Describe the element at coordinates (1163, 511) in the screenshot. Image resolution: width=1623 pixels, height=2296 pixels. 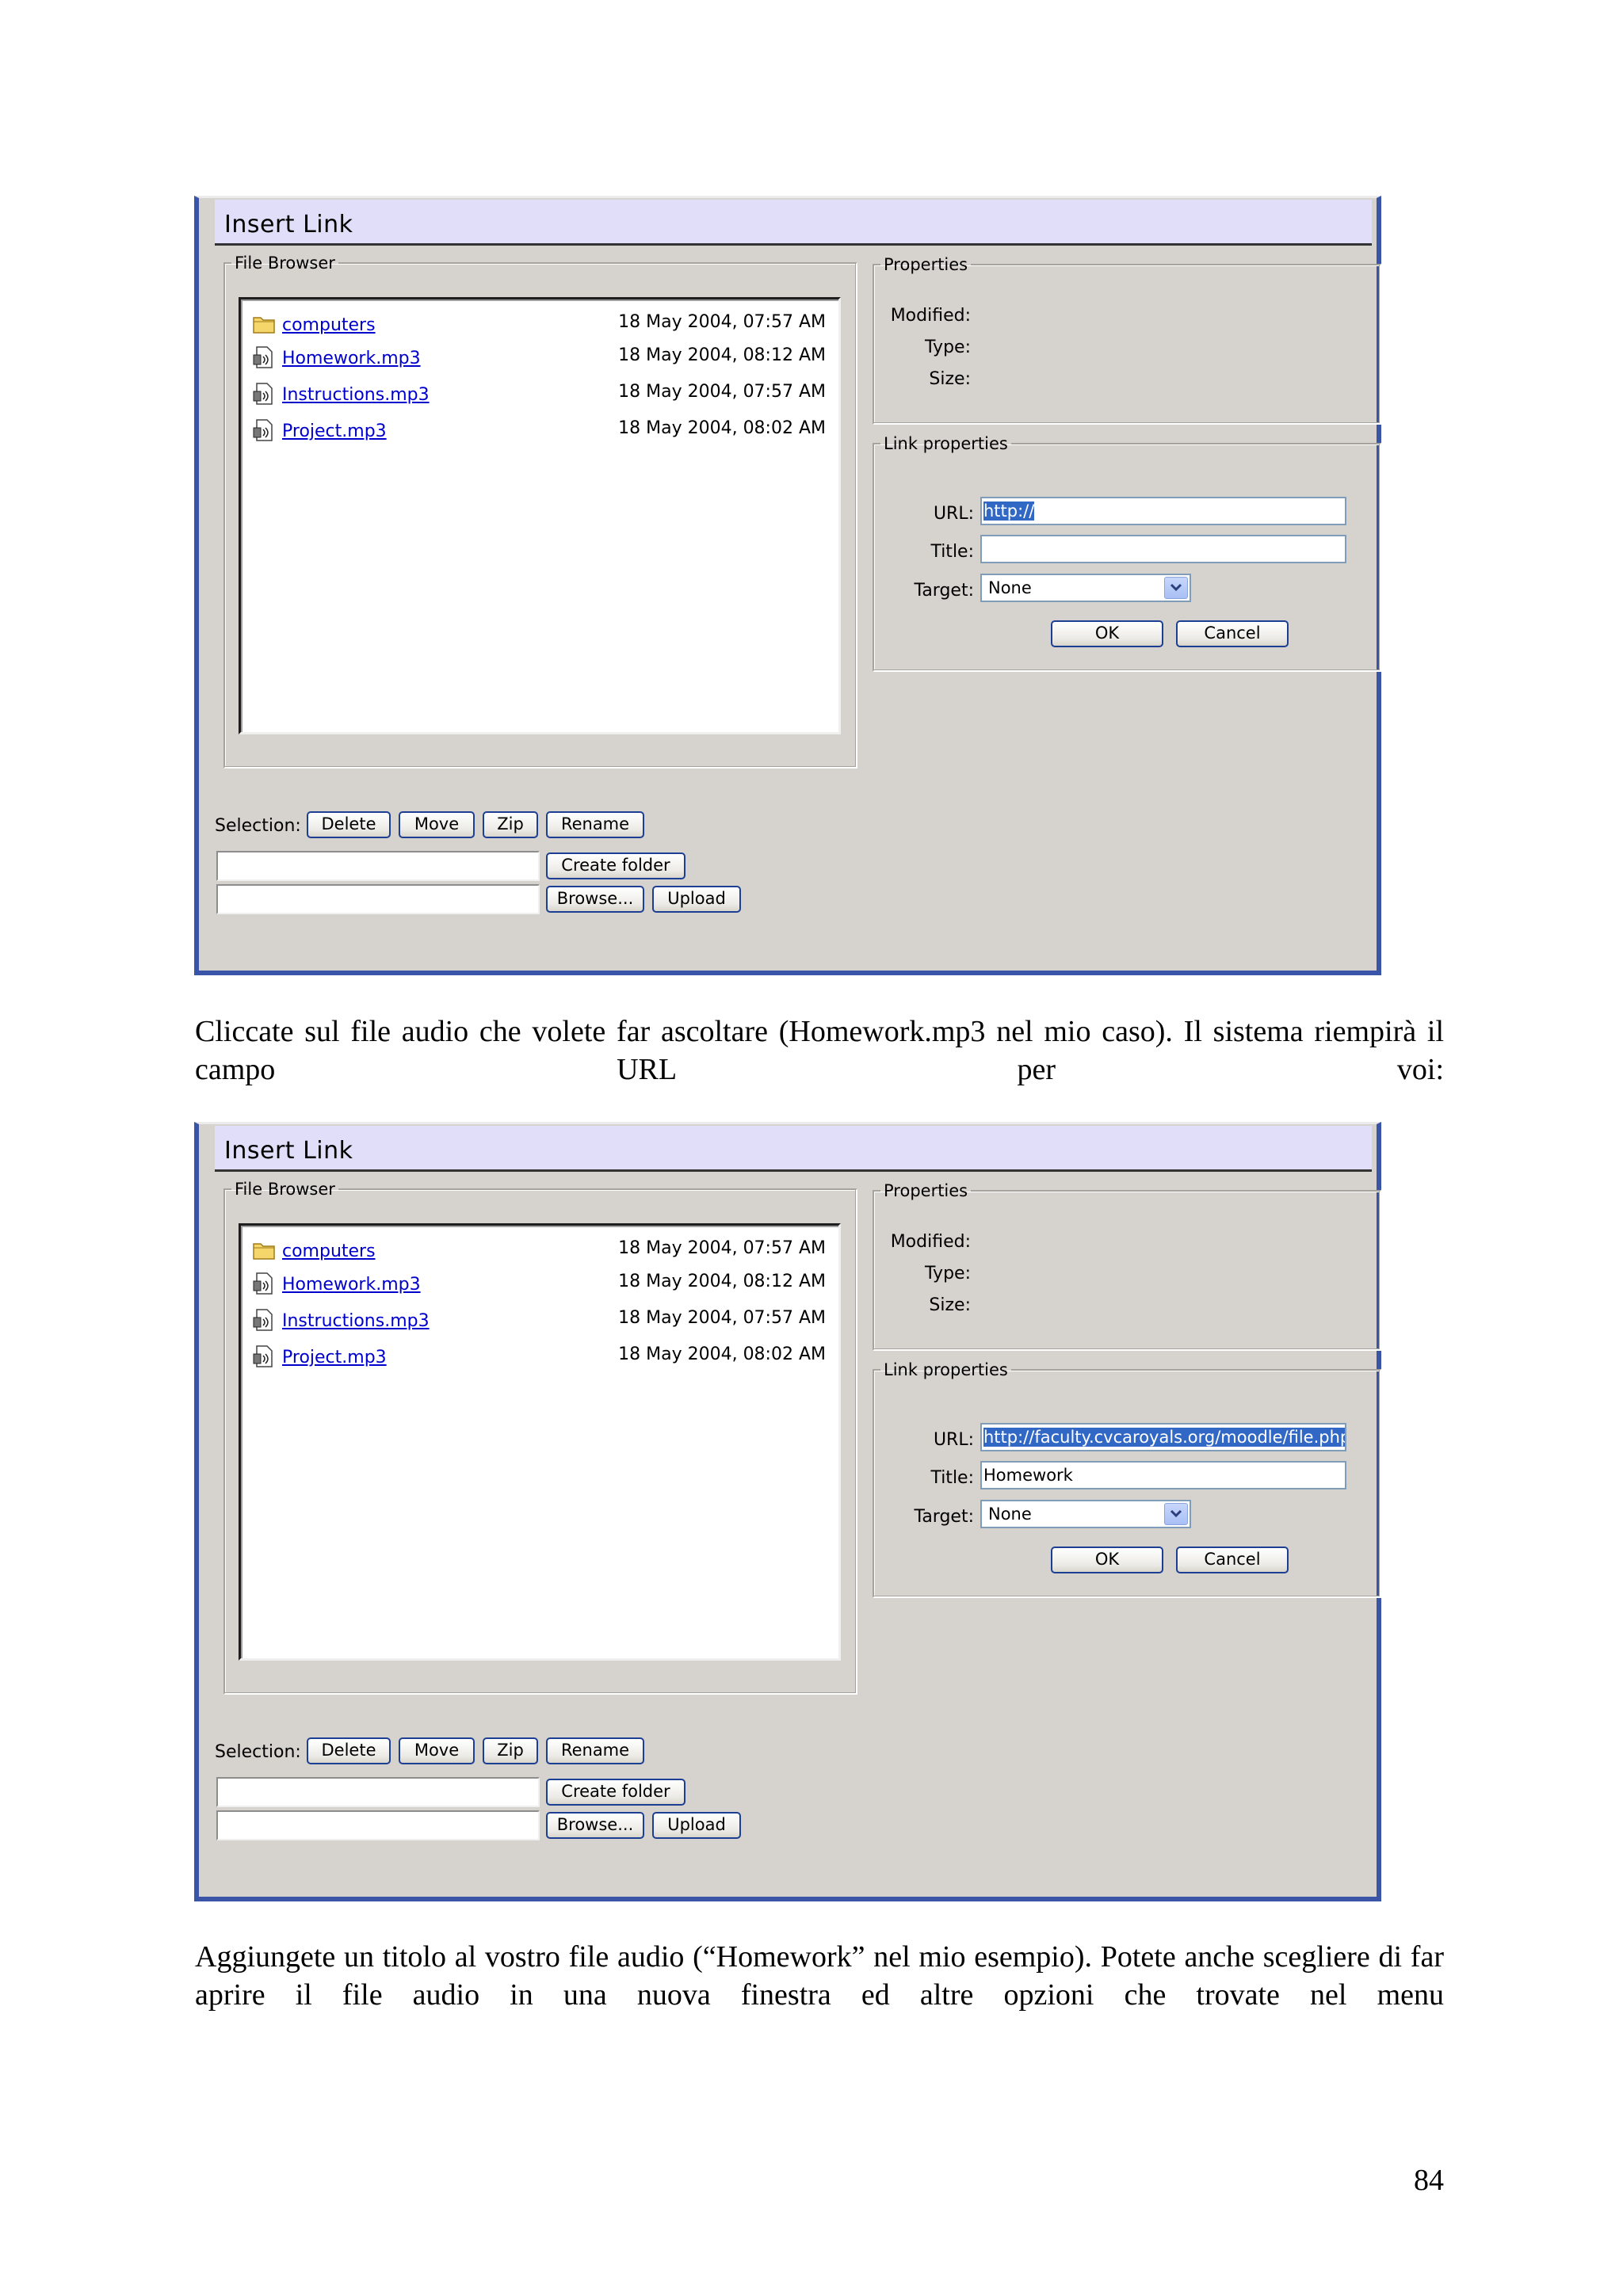
I see `url-input: http://` at that location.